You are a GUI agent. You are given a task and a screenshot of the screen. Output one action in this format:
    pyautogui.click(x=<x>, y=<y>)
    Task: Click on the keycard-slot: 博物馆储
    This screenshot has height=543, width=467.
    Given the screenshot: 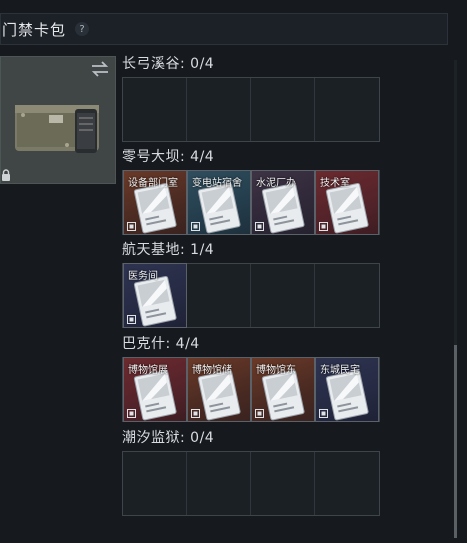 What is the action you would take?
    pyautogui.click(x=219, y=389)
    